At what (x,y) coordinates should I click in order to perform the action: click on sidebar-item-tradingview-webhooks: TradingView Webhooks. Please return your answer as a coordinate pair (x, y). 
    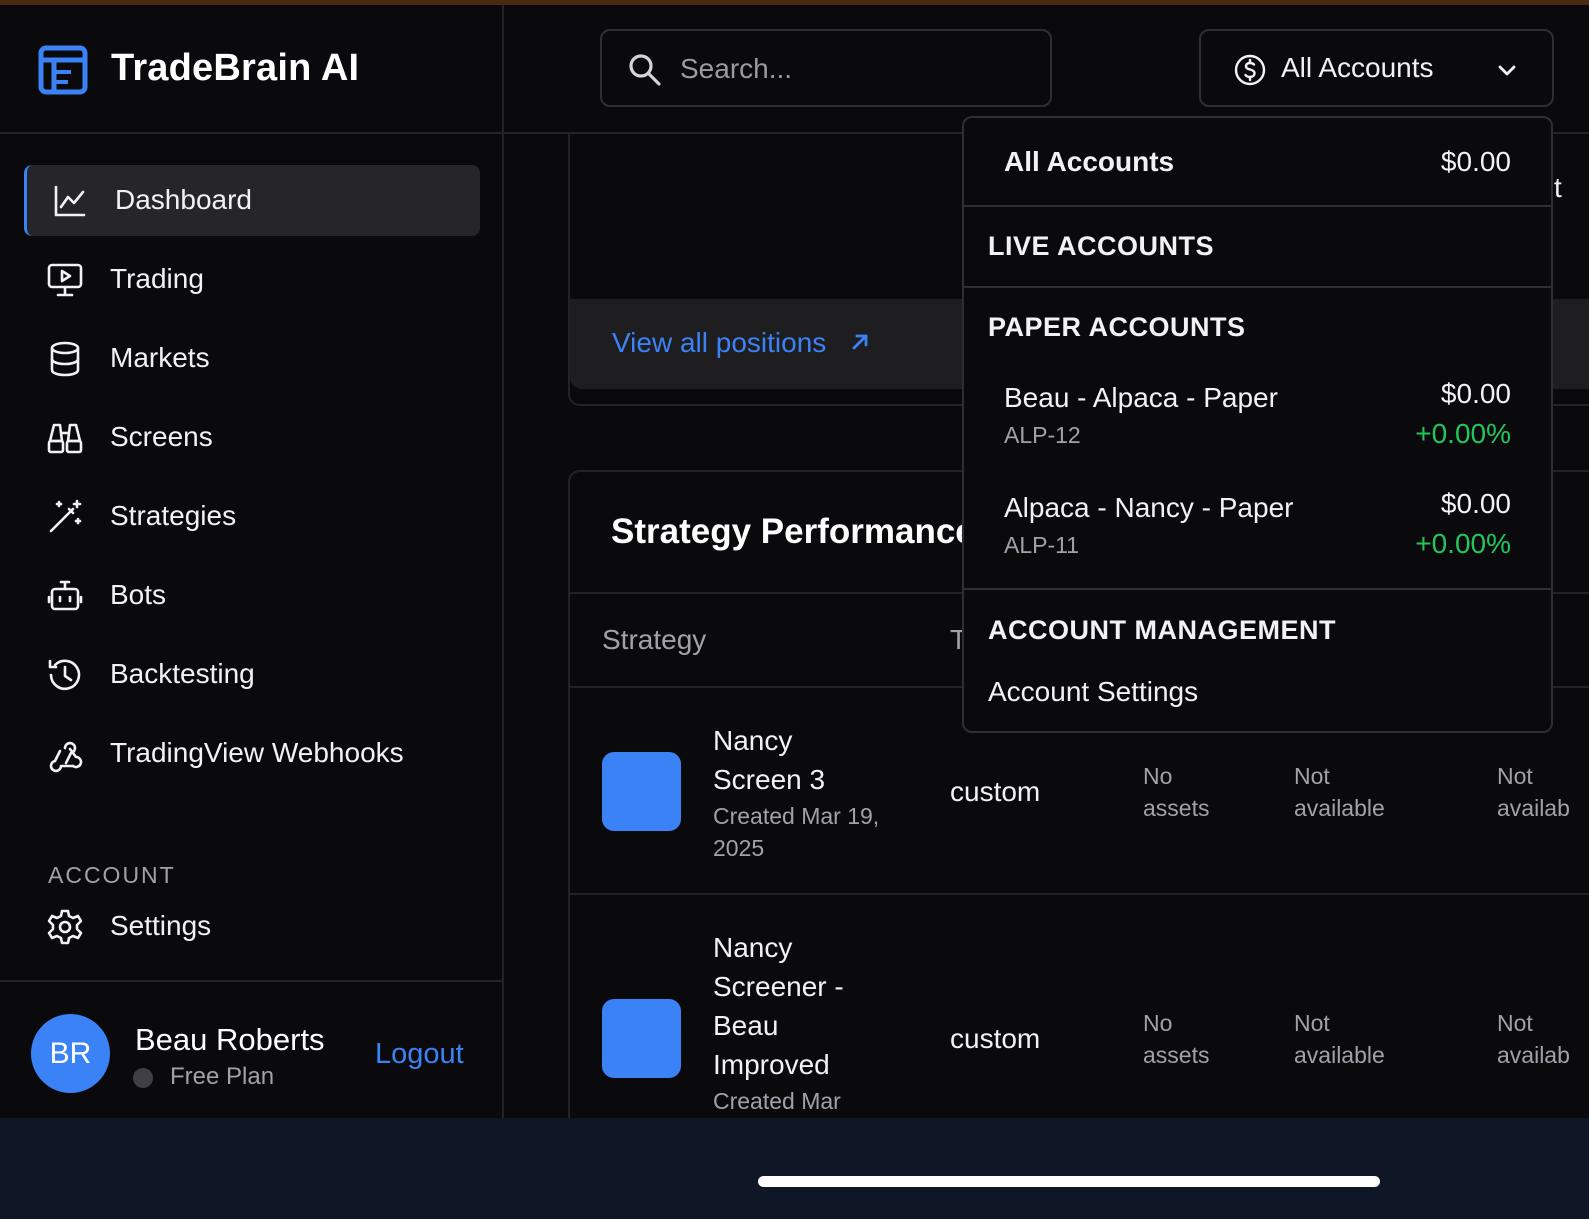
    Looking at the image, I should click on (252, 753).